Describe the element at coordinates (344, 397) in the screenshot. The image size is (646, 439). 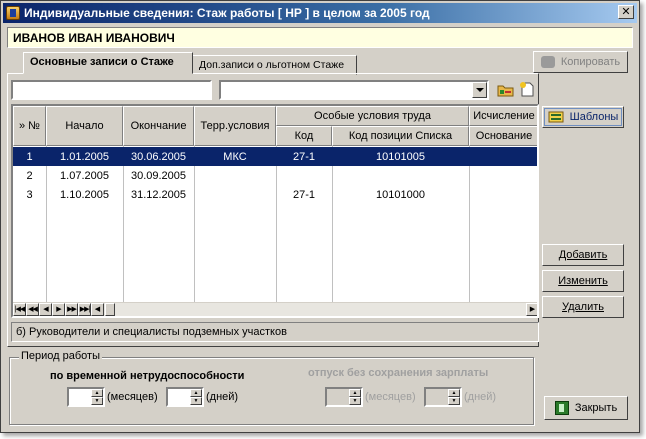
I see `unpaid-months-spinner: ▲ ▼` at that location.